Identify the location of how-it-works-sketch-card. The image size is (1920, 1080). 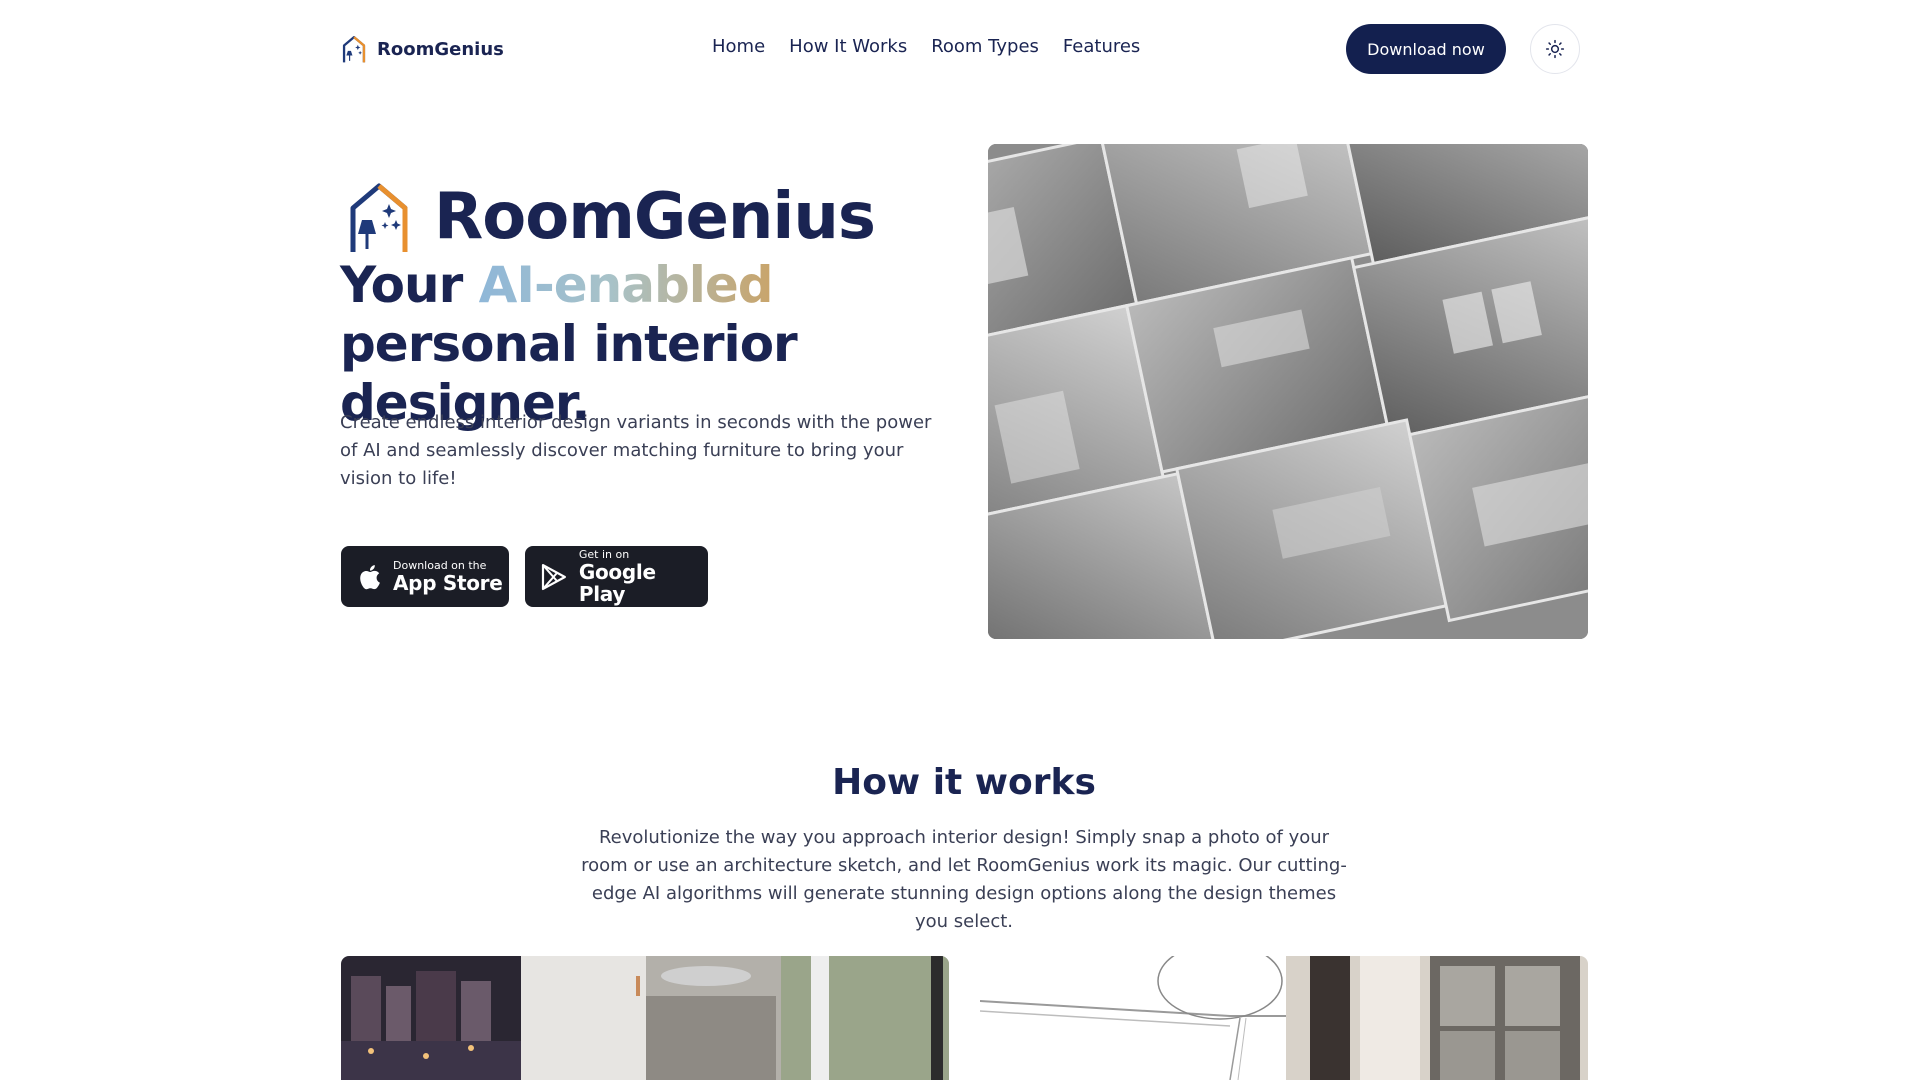
(1284, 1018).